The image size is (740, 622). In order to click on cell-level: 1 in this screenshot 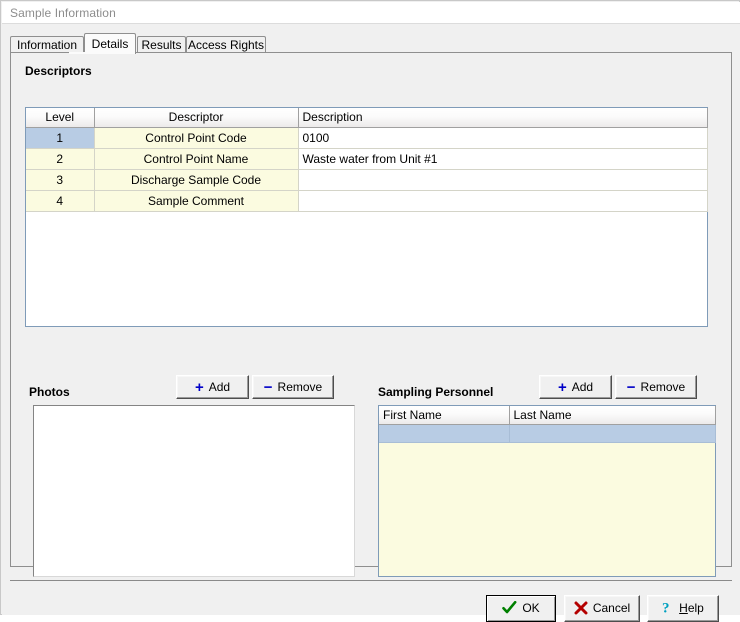, I will do `click(60, 138)`.